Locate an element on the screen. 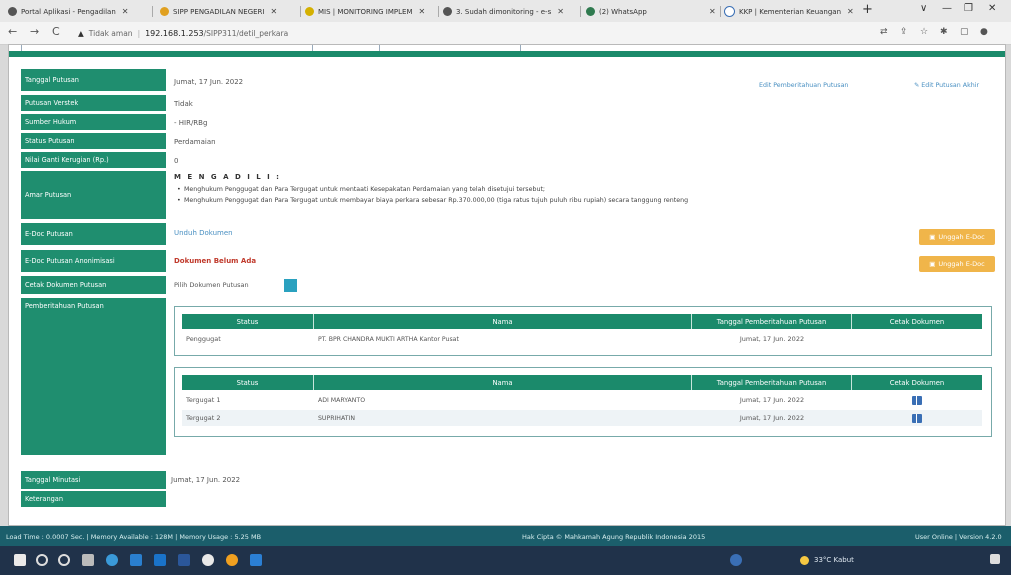  value-putusan-verstek: Tidak is located at coordinates (183, 104).